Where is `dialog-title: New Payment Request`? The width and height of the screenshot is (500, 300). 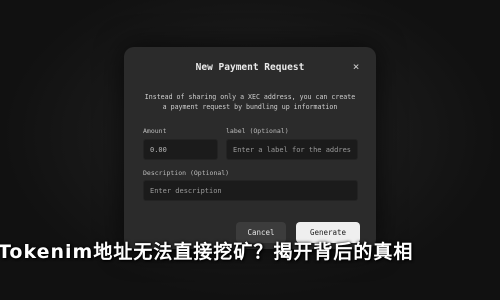
dialog-title: New Payment Request is located at coordinates (250, 67).